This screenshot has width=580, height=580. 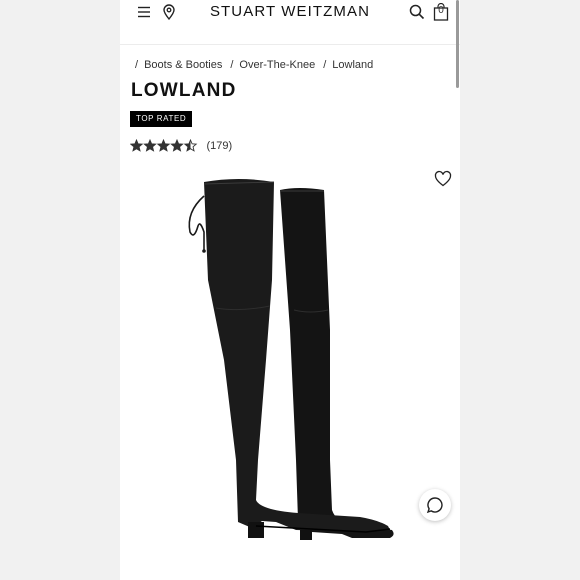 I want to click on site-header: STUART WEITZMAN 0, so click(x=290, y=22).